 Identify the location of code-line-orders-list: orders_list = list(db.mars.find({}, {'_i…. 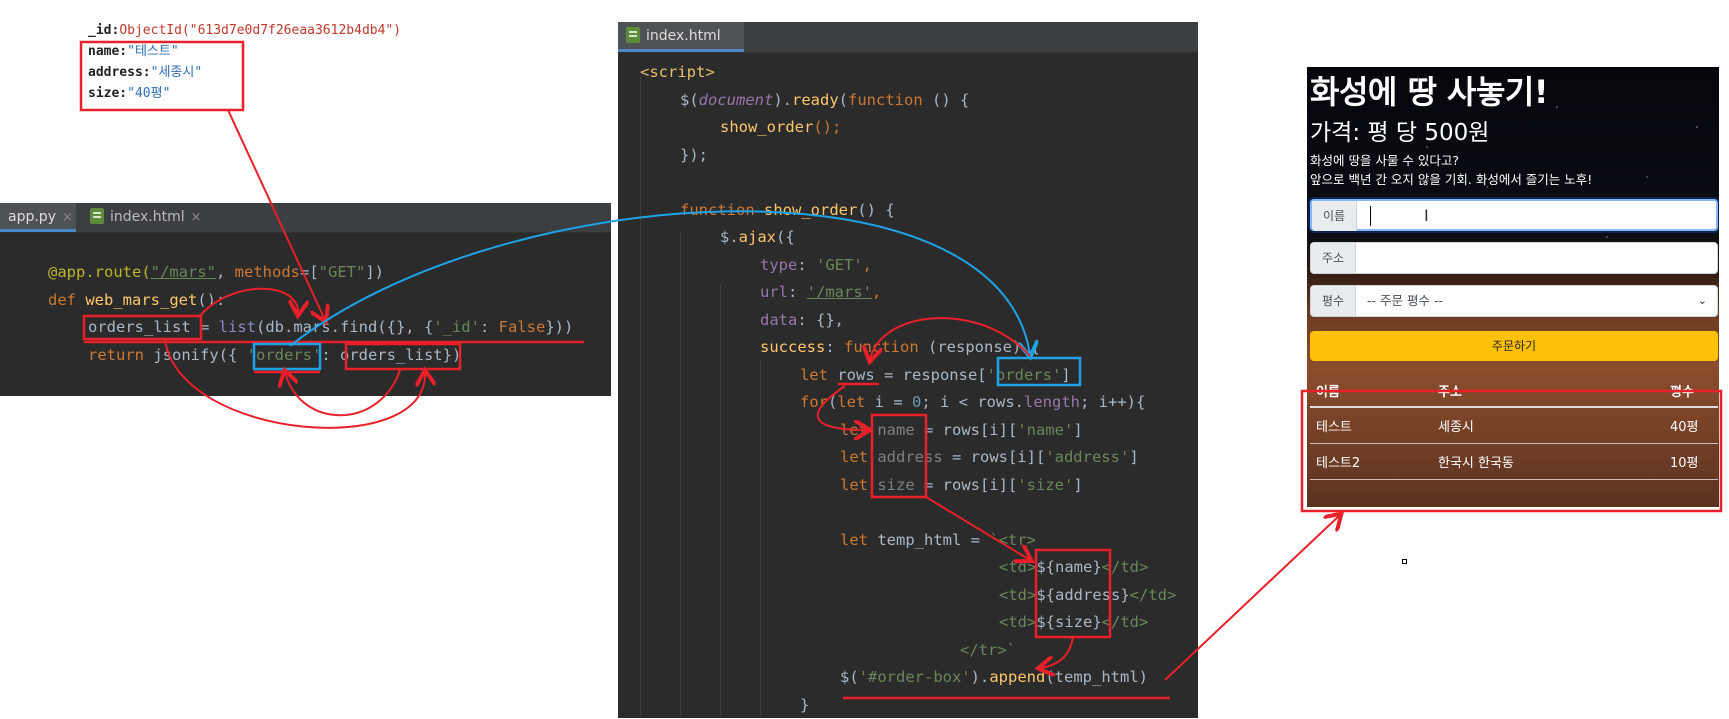
(330, 328).